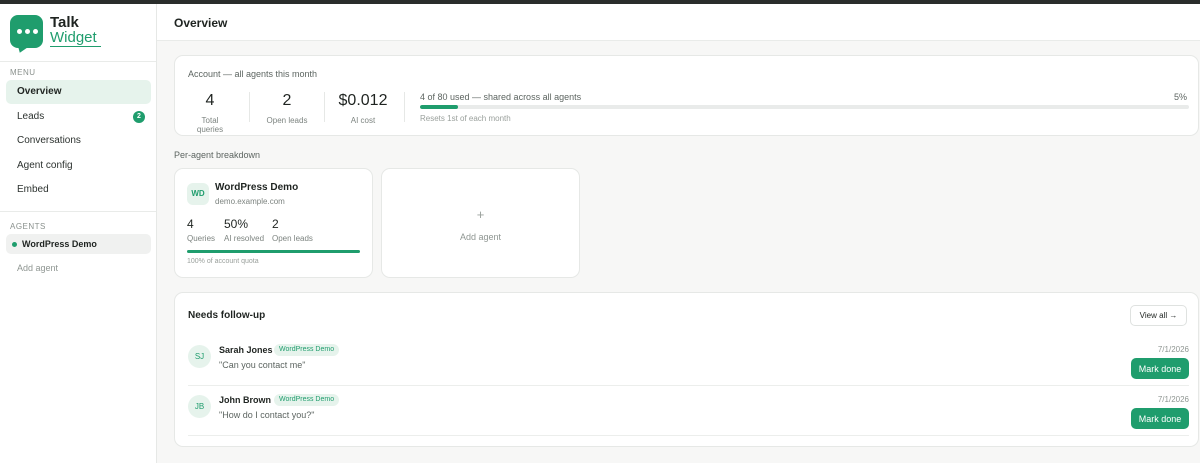  What do you see at coordinates (501, 97) in the screenshot?
I see `usage-text: 4 of 80 used — shared across all agents` at bounding box center [501, 97].